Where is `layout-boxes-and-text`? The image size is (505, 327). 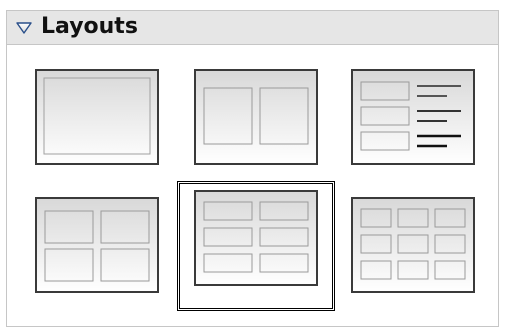
layout-boxes-and-text is located at coordinates (413, 117).